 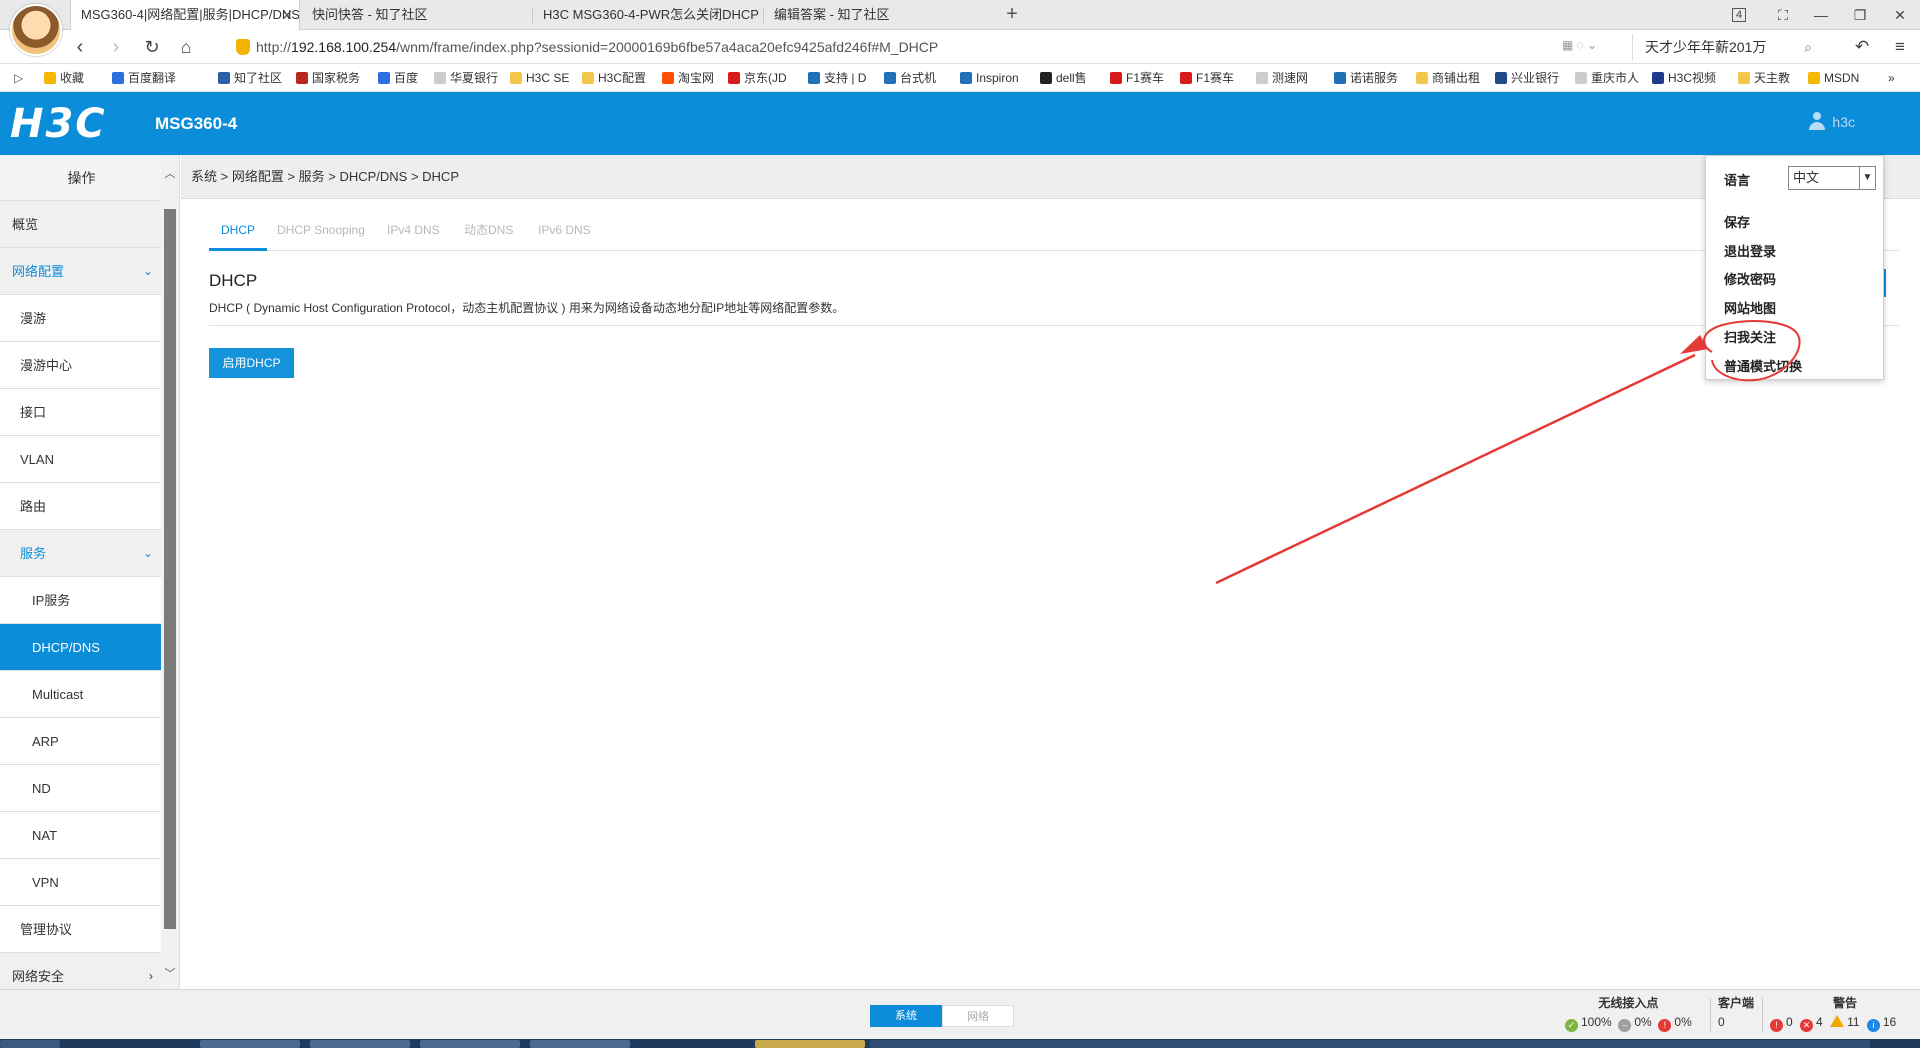 I want to click on browser-tab: 编辑答案 - 知了社区, so click(x=879, y=15).